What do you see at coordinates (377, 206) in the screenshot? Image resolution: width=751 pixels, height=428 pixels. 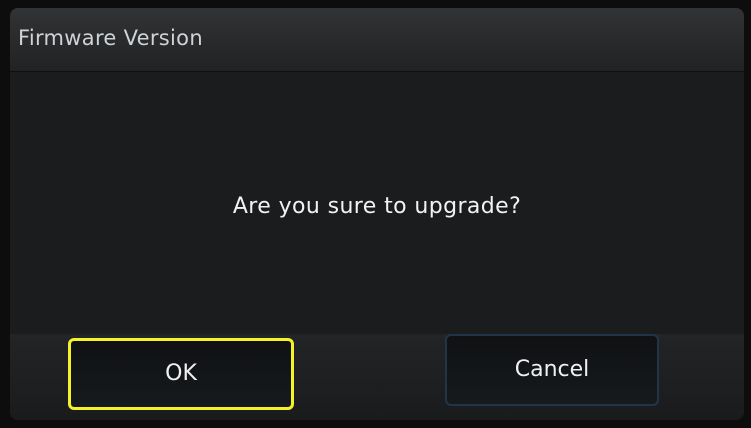 I see `upgrade-confirmation-message: Are you sure to upgrade?` at bounding box center [377, 206].